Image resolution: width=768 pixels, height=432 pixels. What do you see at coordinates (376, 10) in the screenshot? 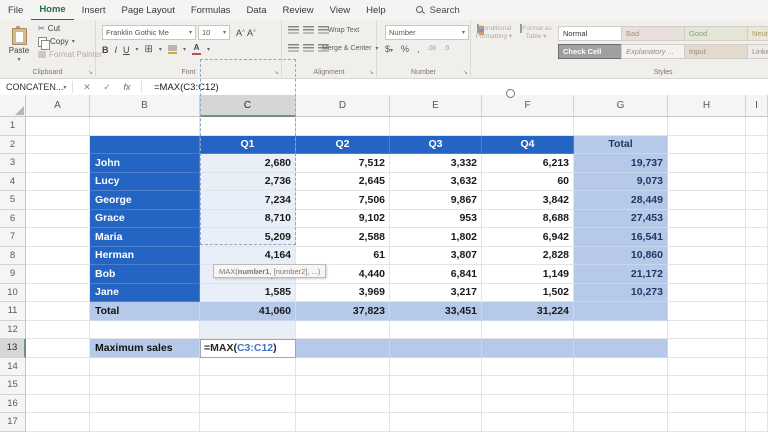
I see `tab-help: Help` at bounding box center [376, 10].